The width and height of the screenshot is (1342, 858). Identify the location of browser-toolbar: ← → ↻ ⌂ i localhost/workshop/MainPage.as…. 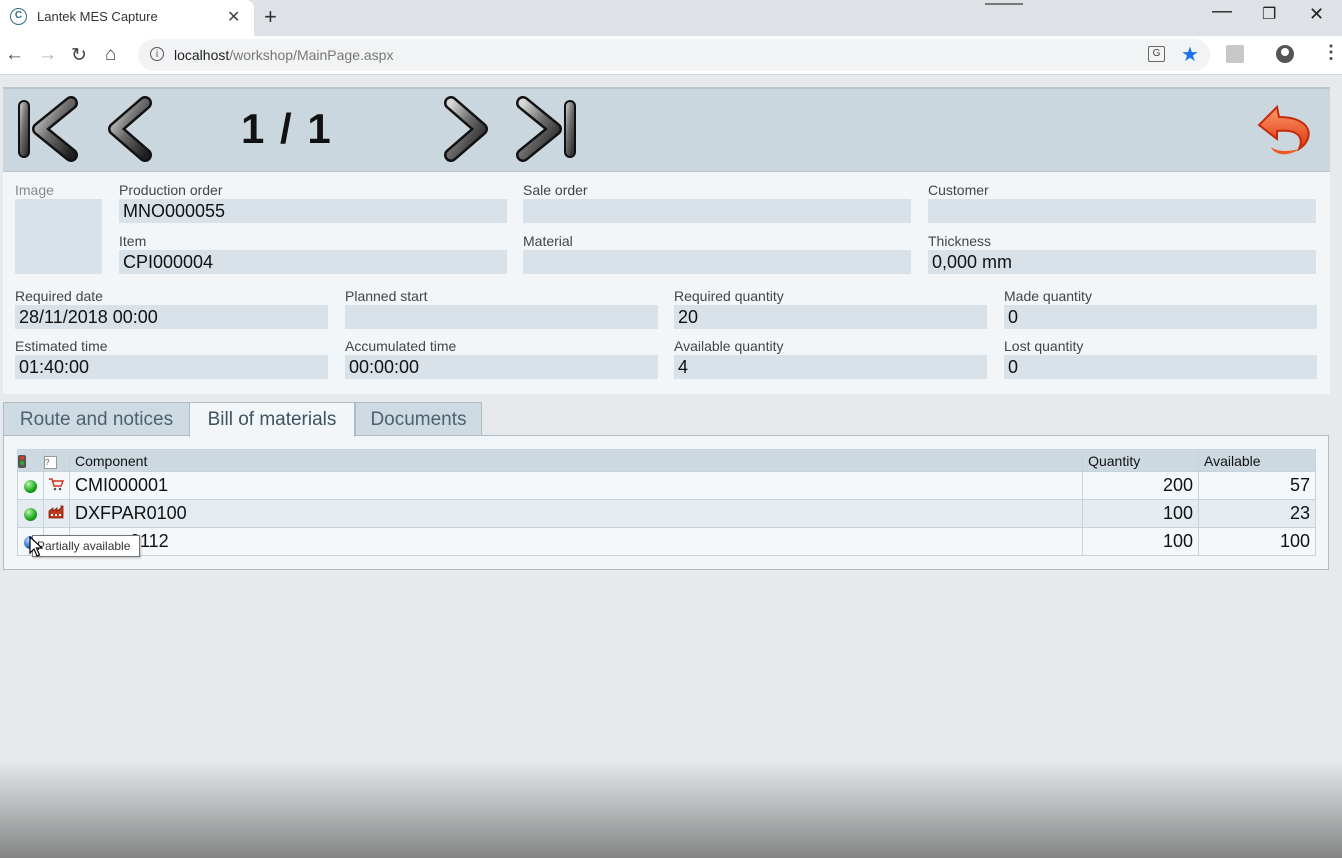
(671, 55).